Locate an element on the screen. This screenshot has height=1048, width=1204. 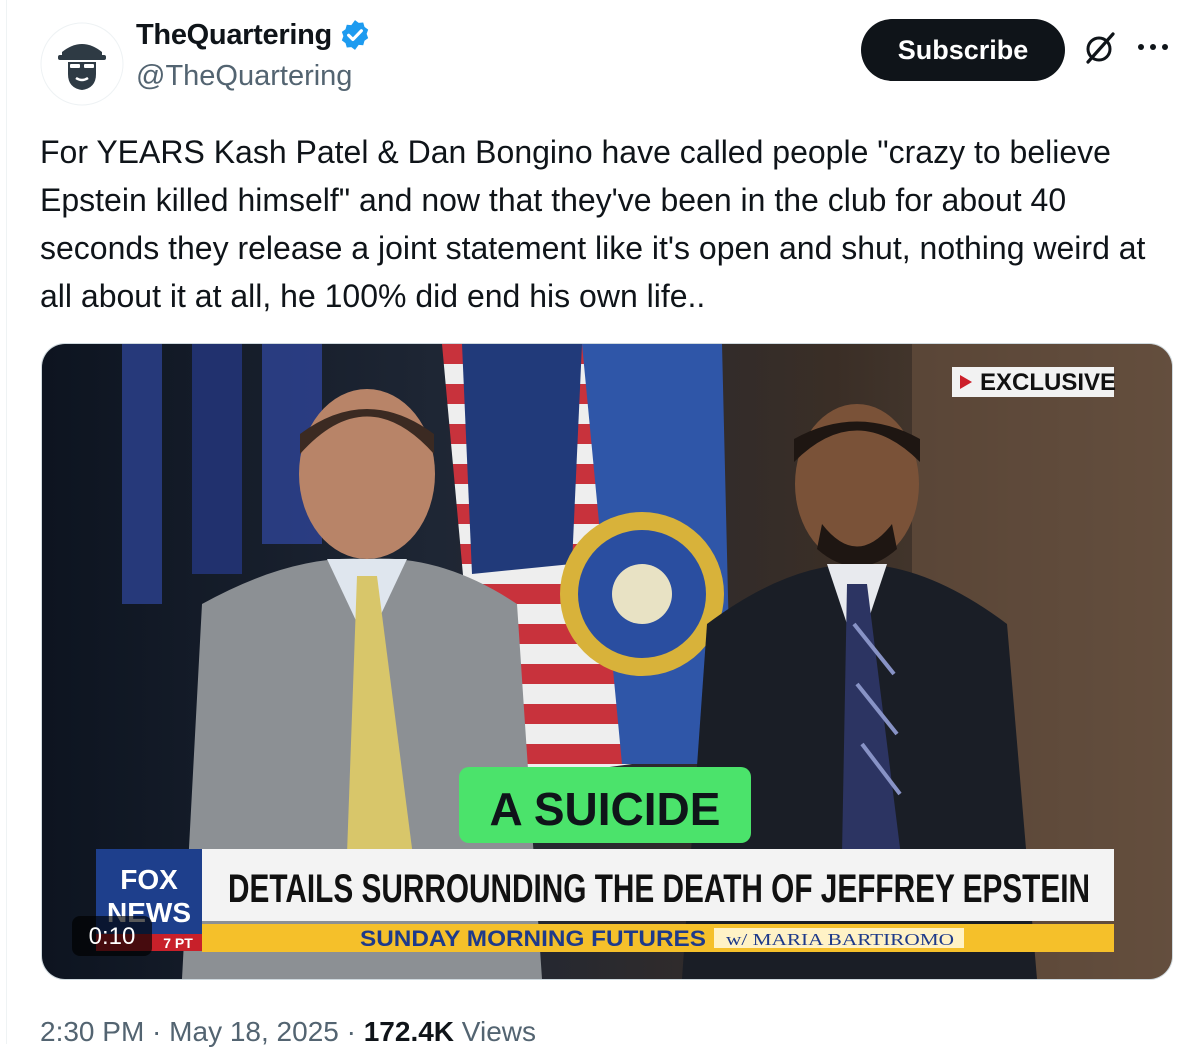
timeline-divider is located at coordinates (6, 522).